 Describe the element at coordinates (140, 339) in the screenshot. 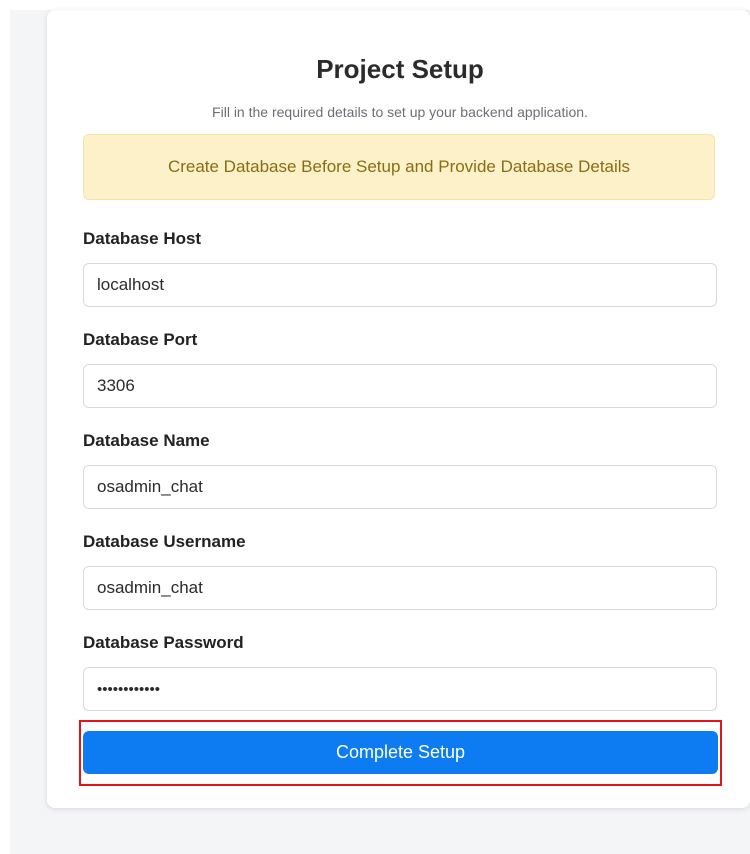

I see `database-port-label: Database Port` at that location.